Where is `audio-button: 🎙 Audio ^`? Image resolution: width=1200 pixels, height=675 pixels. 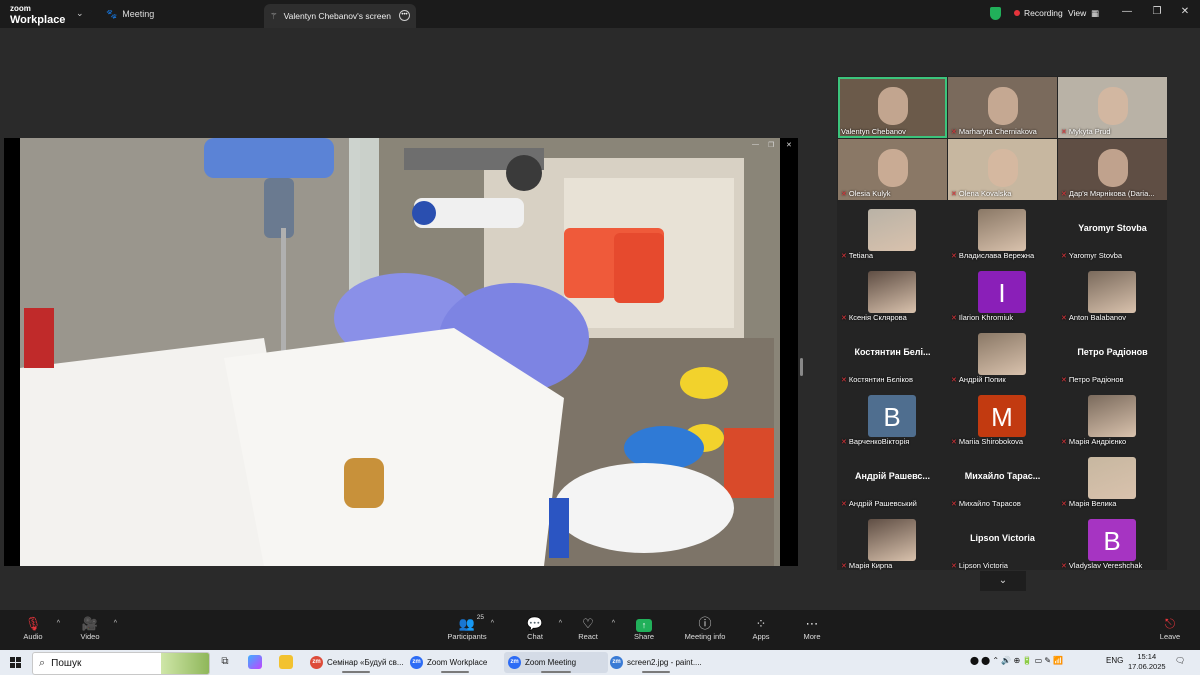
audio-button: 🎙 Audio ^ is located at coordinates (34, 628).